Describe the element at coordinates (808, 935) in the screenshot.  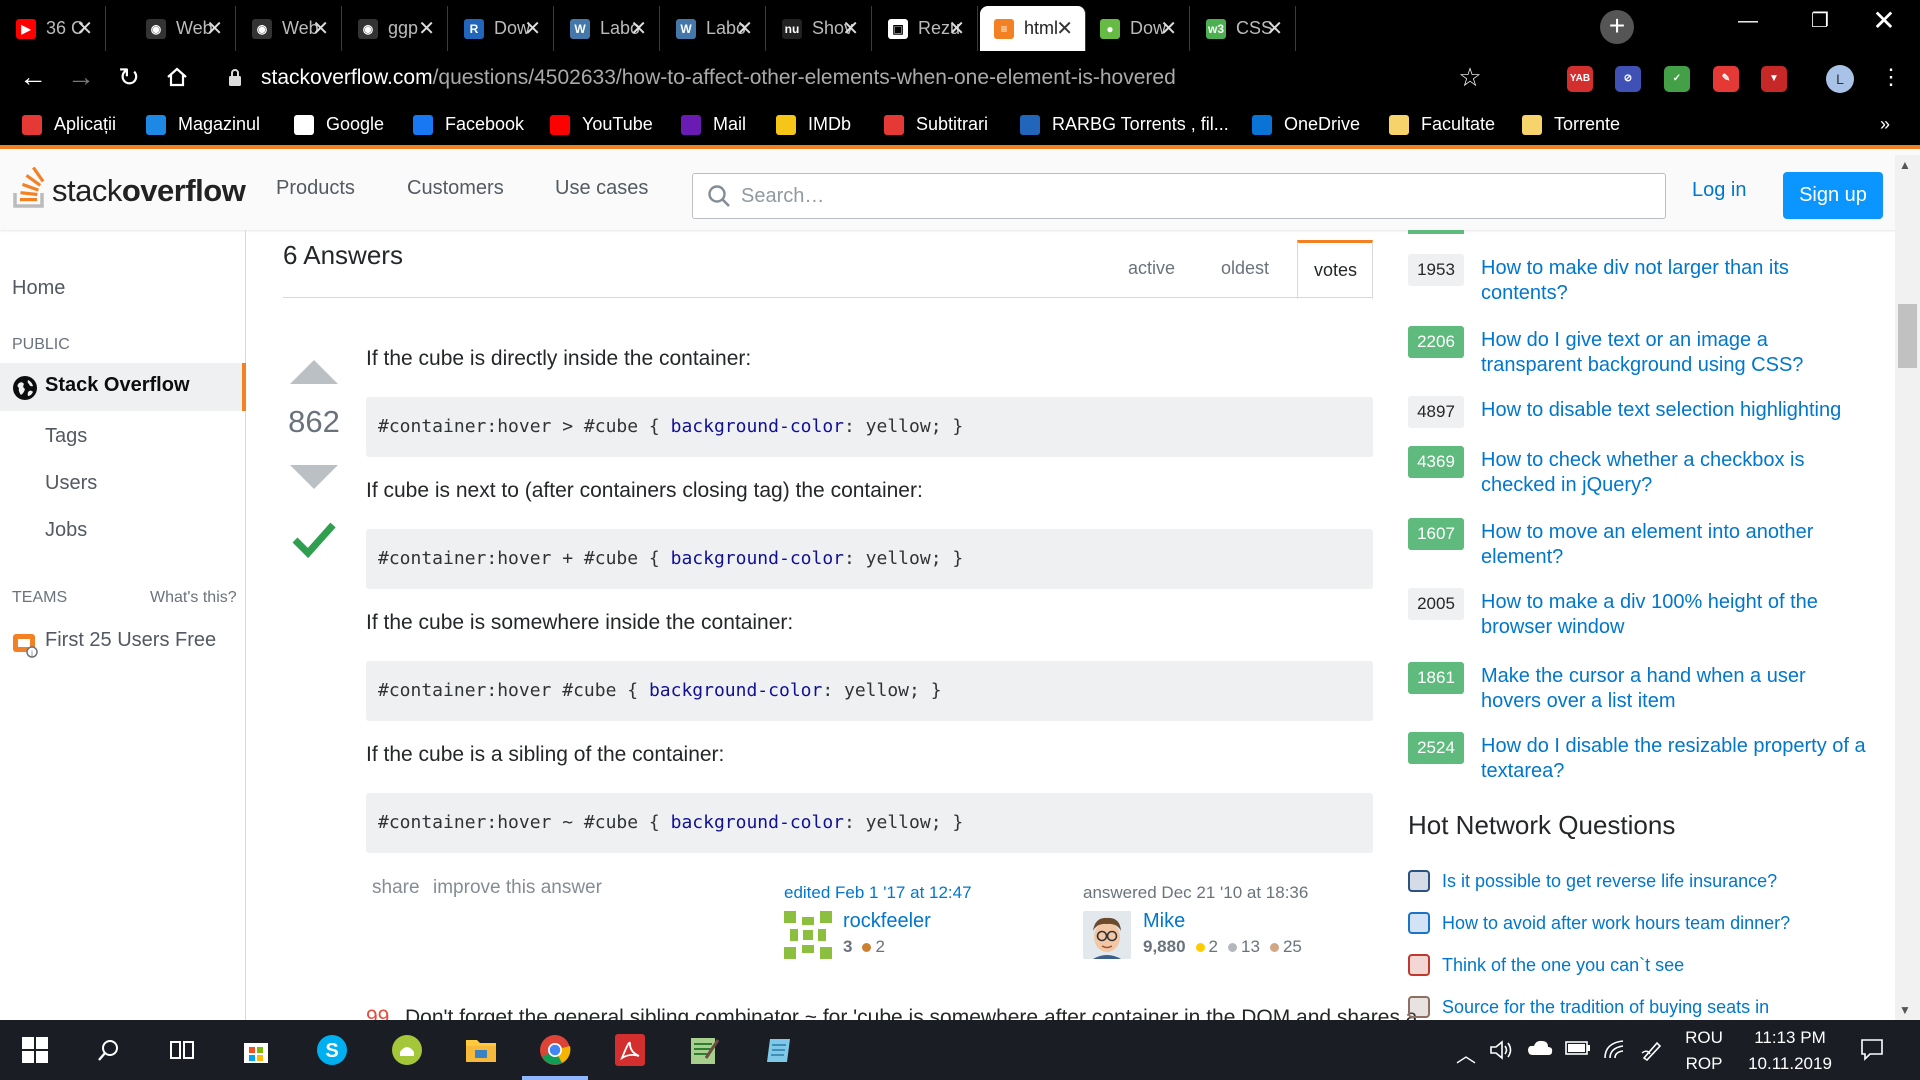
I see `editor-avatar` at that location.